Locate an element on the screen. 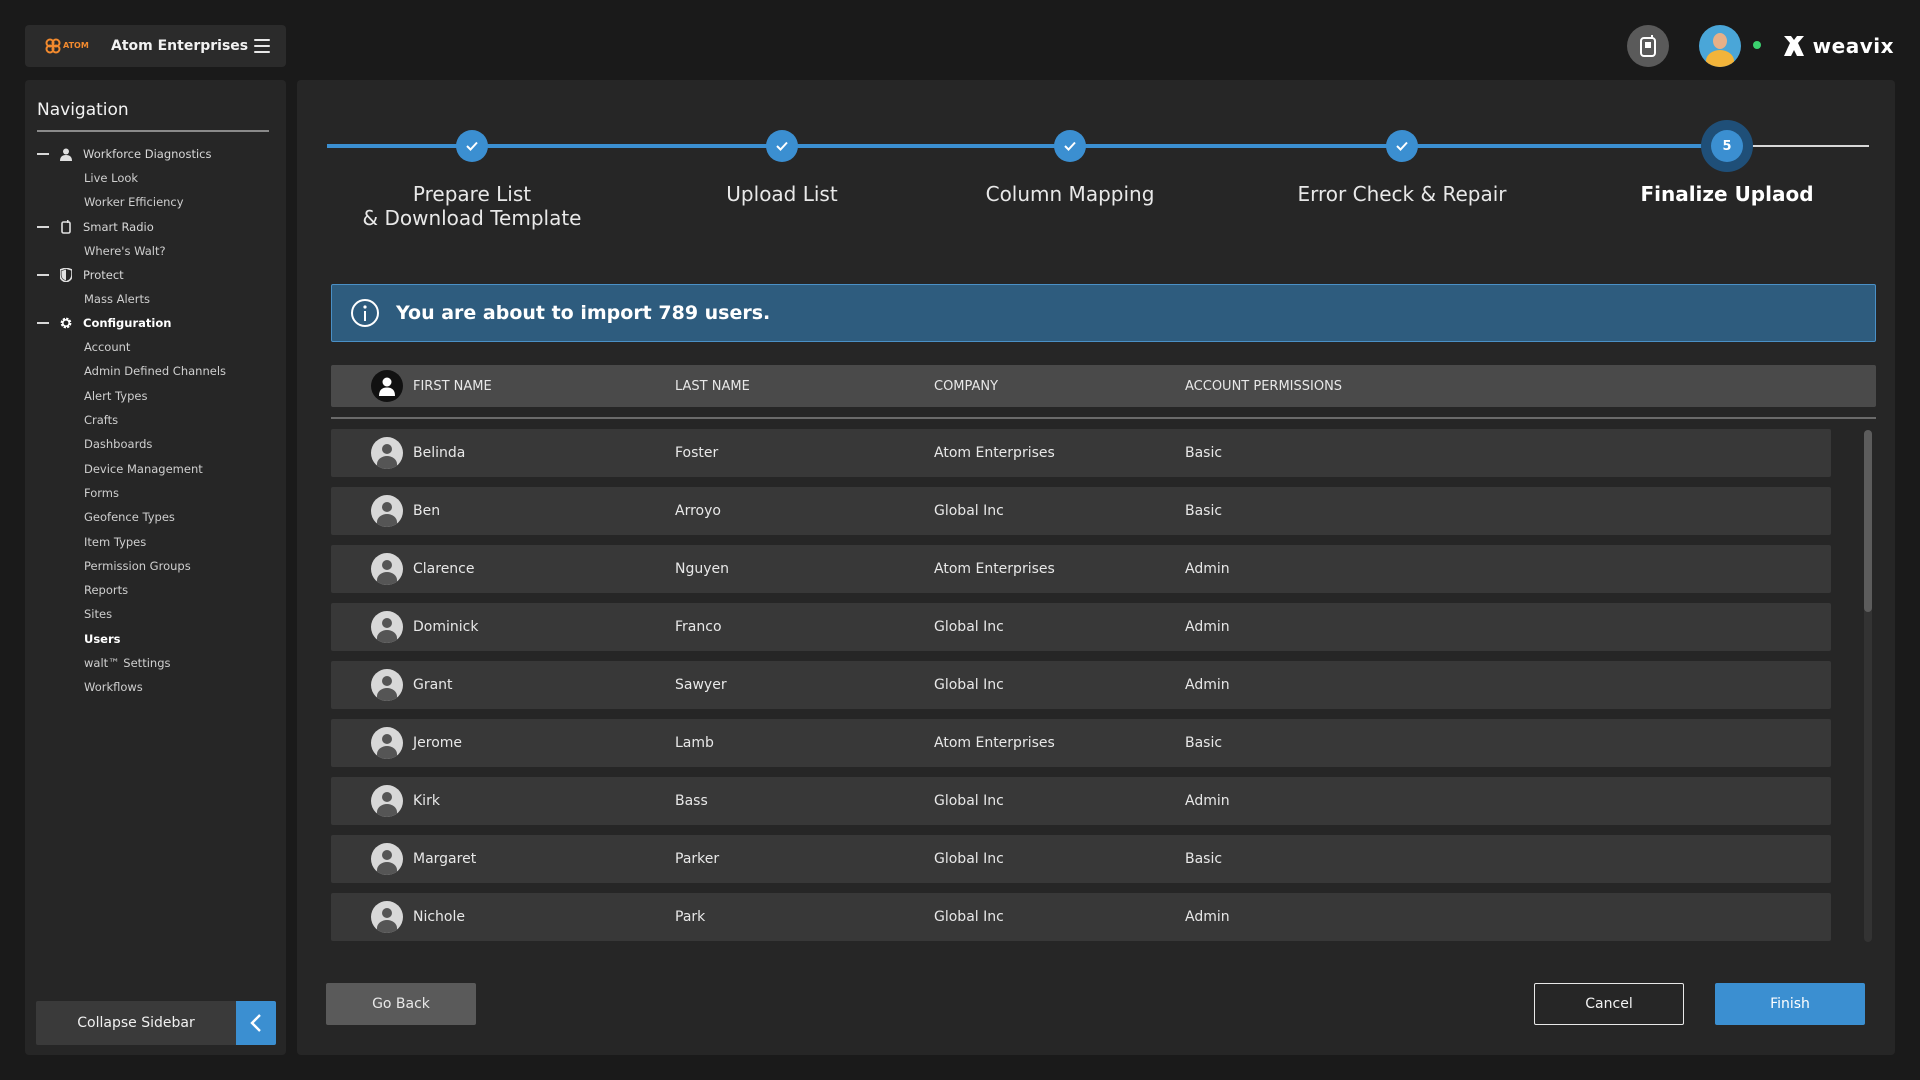  cell-last-name: Bass is located at coordinates (691, 801).